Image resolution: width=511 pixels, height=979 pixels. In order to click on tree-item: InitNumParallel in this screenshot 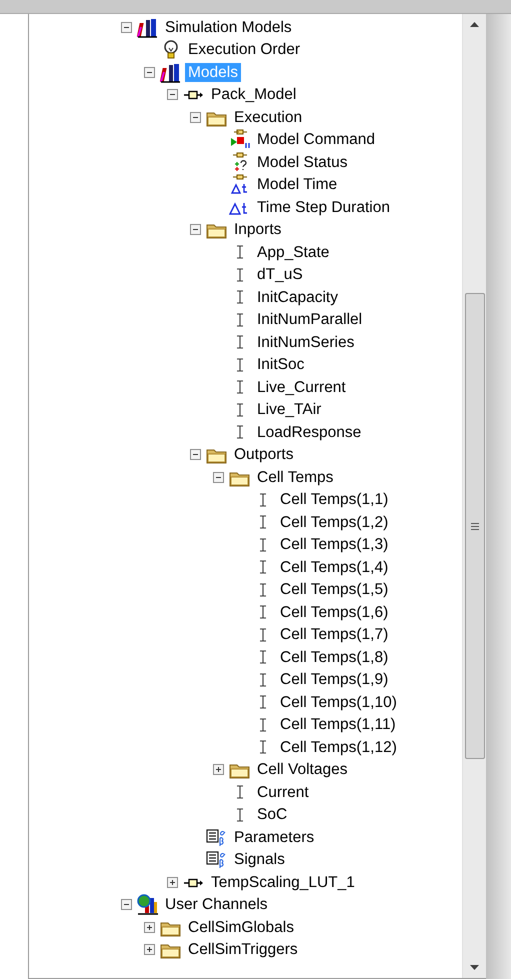, I will do `click(310, 320)`.